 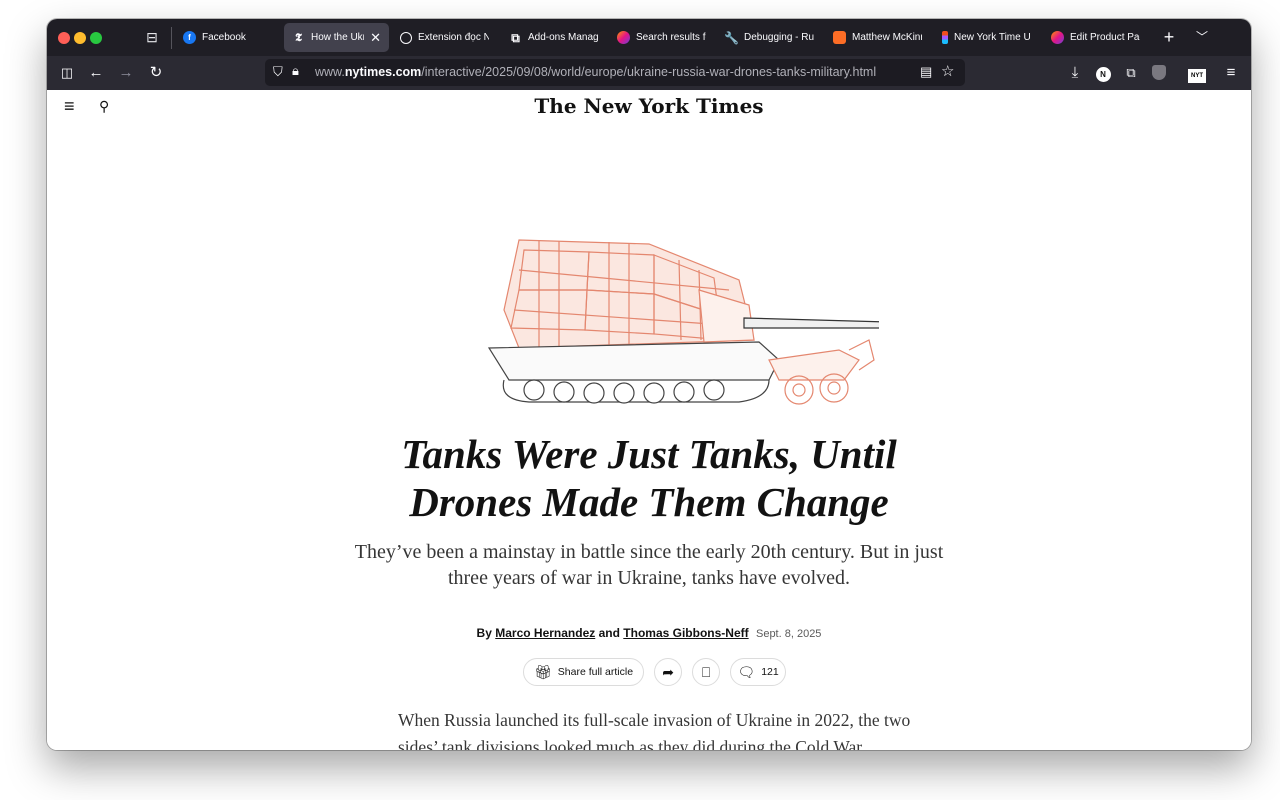 What do you see at coordinates (67, 73) in the screenshot?
I see `sidebar-icon: ◫` at bounding box center [67, 73].